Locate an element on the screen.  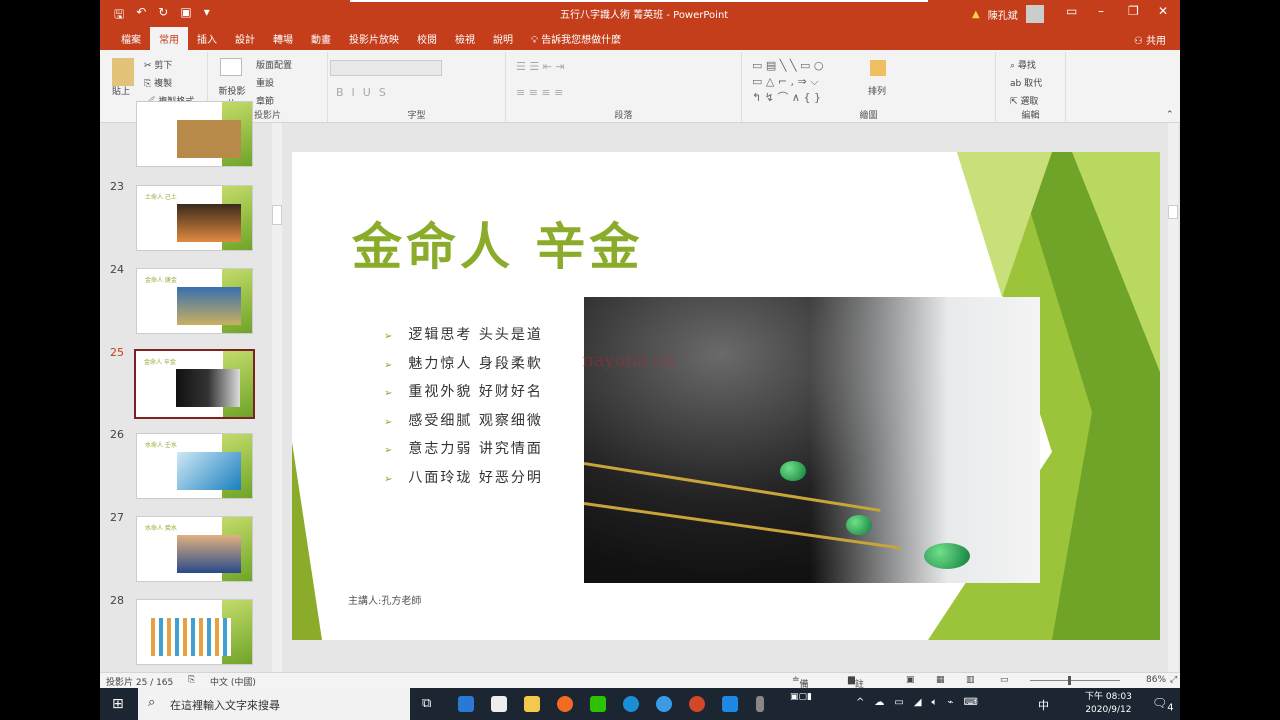
usb-icon is located at coordinates (760, 704).